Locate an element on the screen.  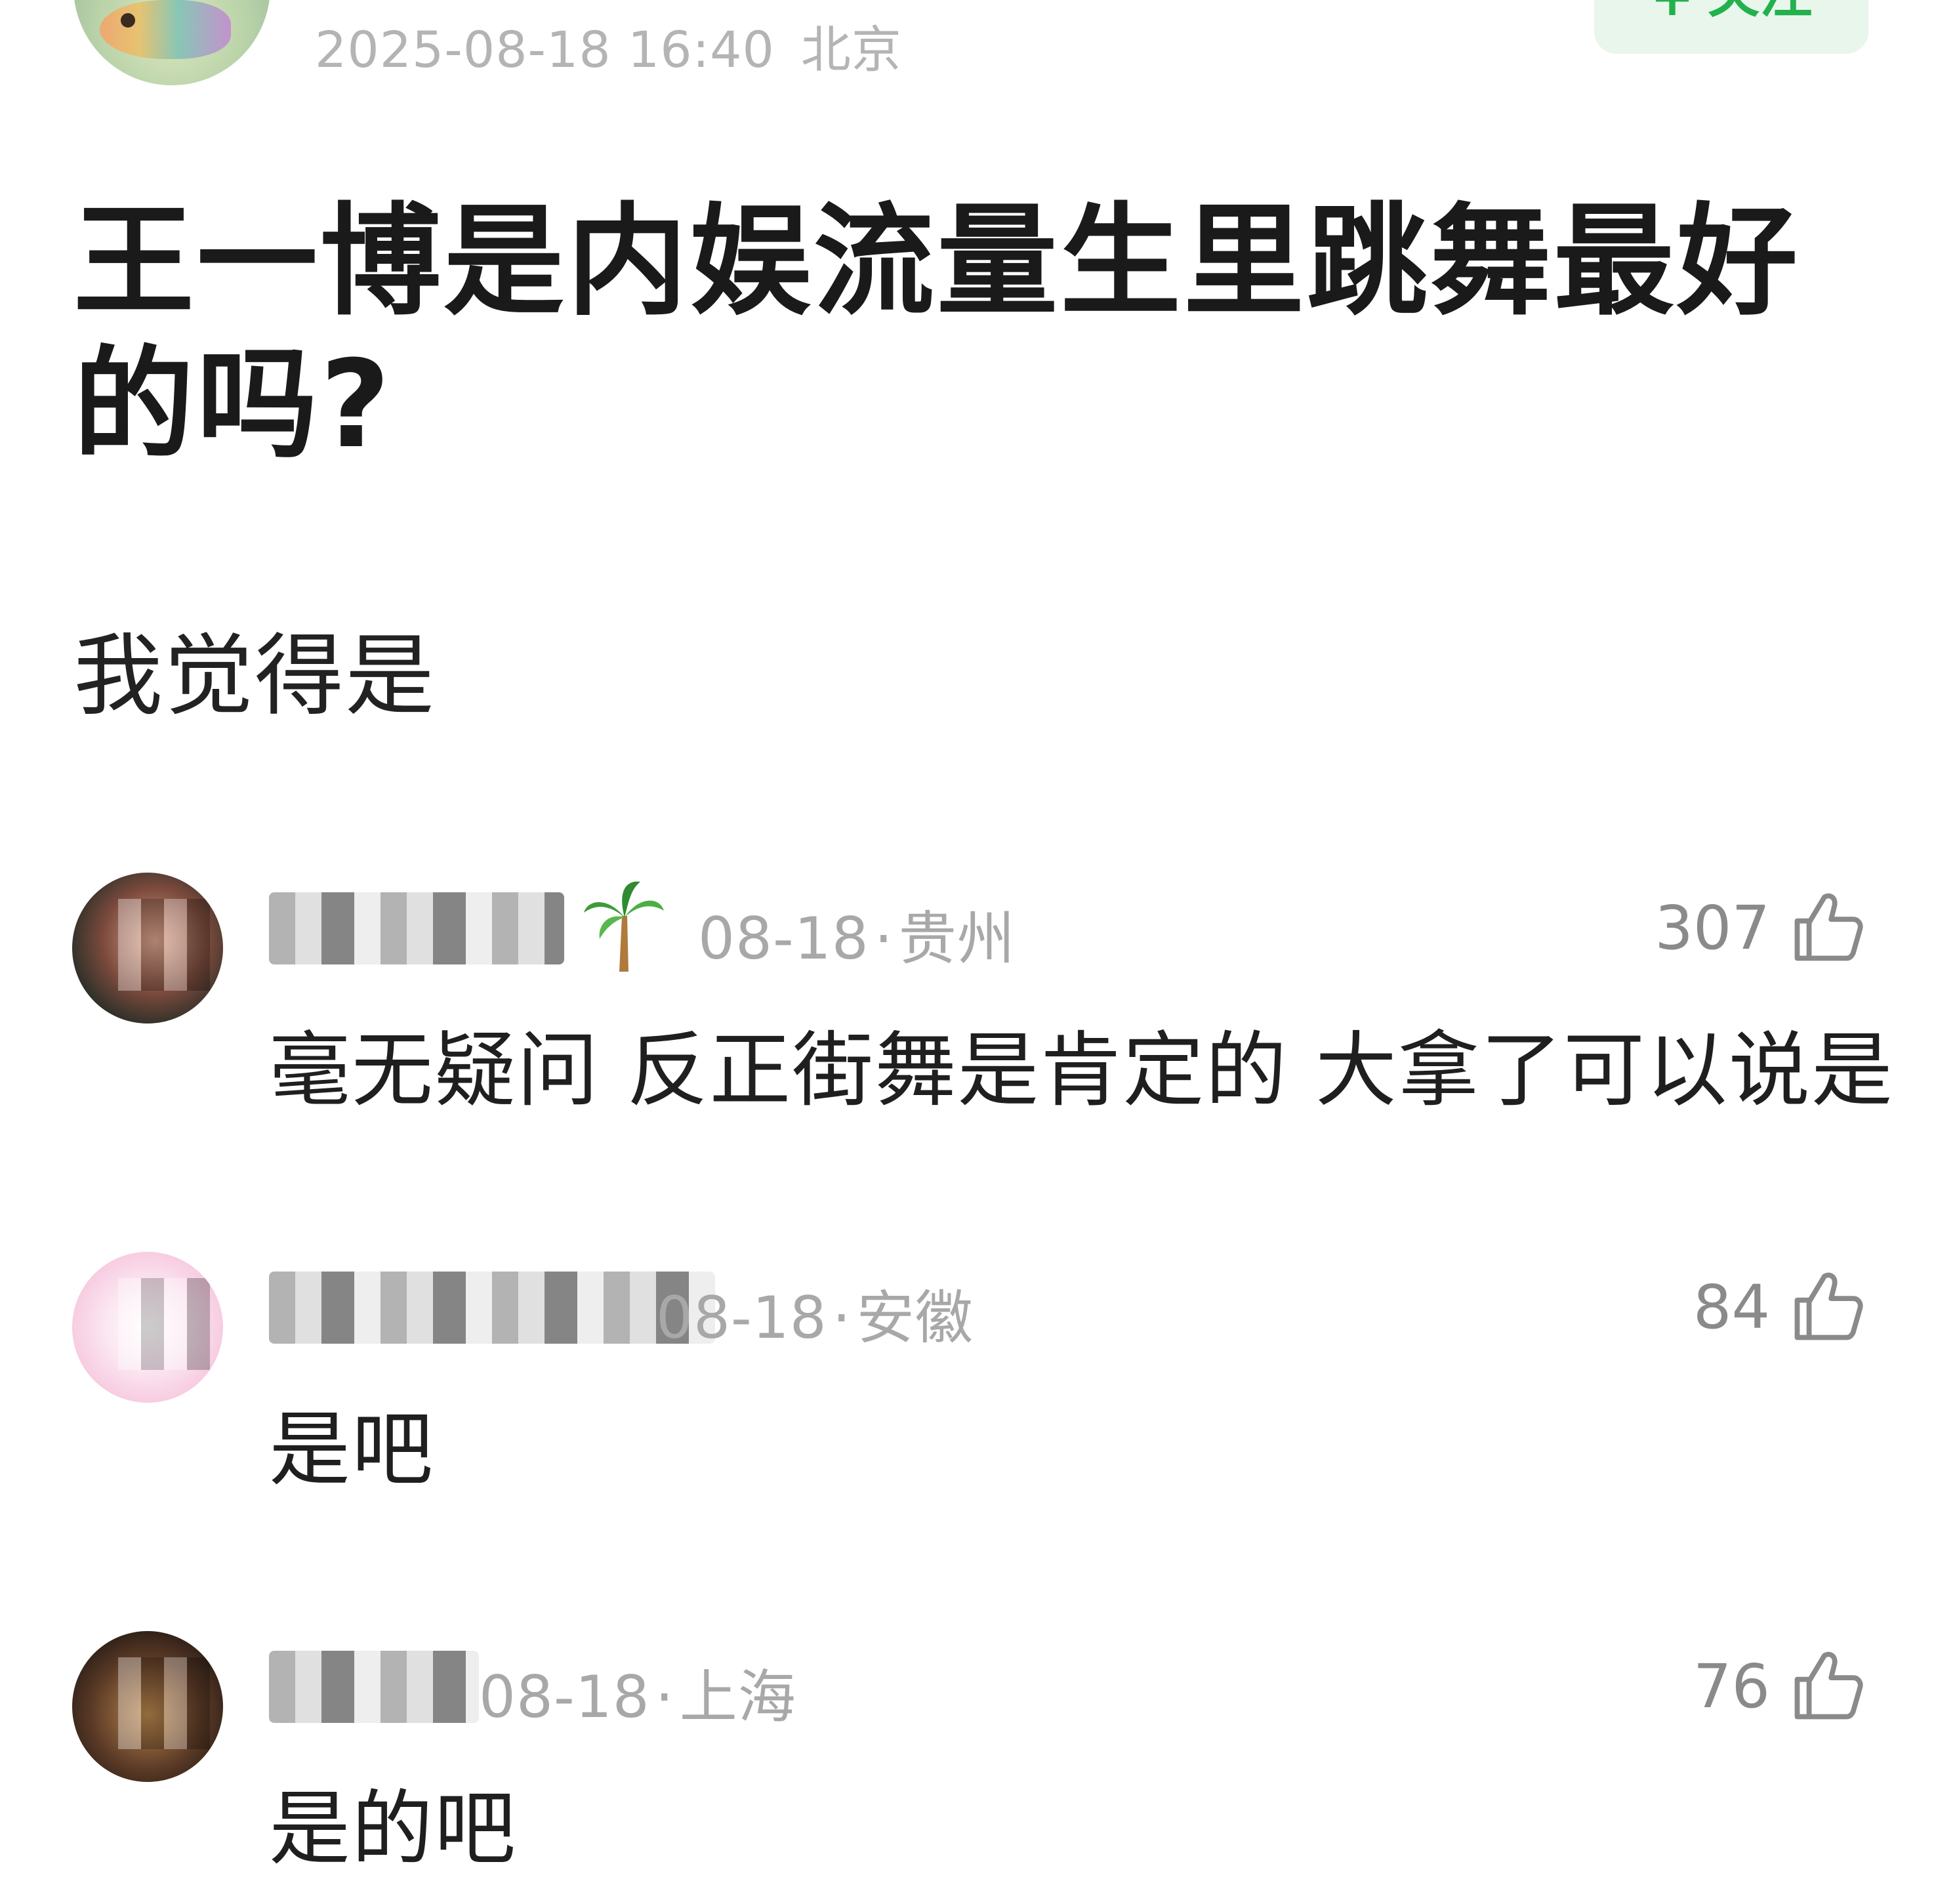
post-content: 我觉得是 is located at coordinates (254, 676).